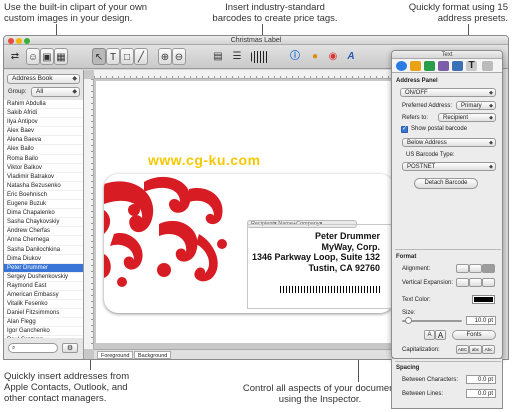  I want to click on colors-icon: ●, so click(315, 56).